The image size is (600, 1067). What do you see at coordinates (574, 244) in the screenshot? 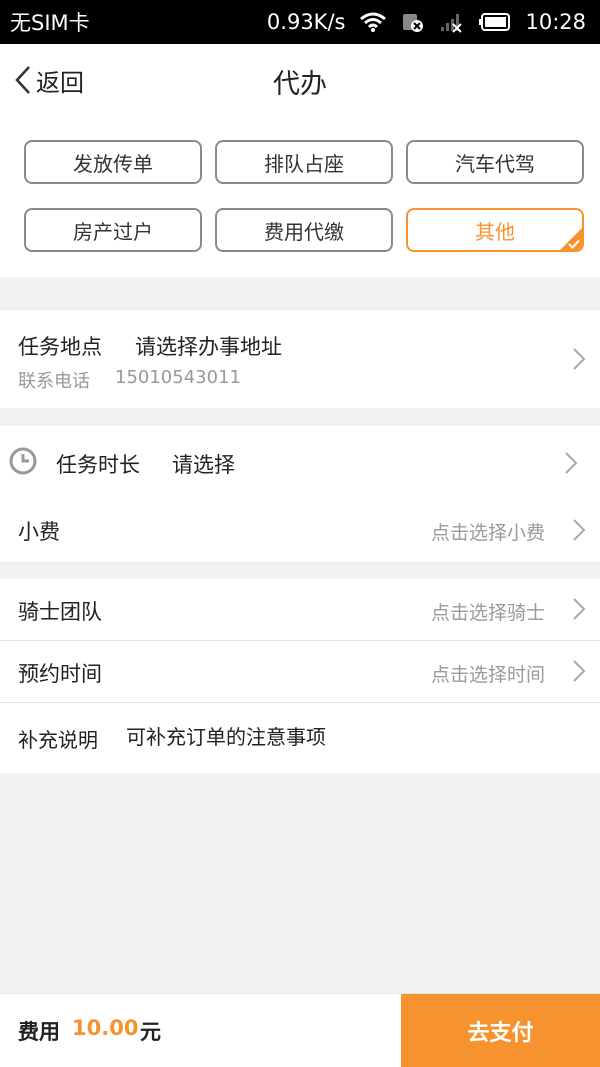
I see `check-icon` at bounding box center [574, 244].